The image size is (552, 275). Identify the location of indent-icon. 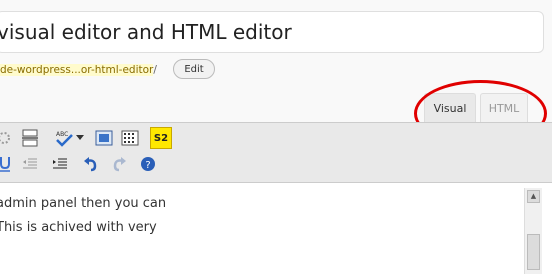
(60, 164).